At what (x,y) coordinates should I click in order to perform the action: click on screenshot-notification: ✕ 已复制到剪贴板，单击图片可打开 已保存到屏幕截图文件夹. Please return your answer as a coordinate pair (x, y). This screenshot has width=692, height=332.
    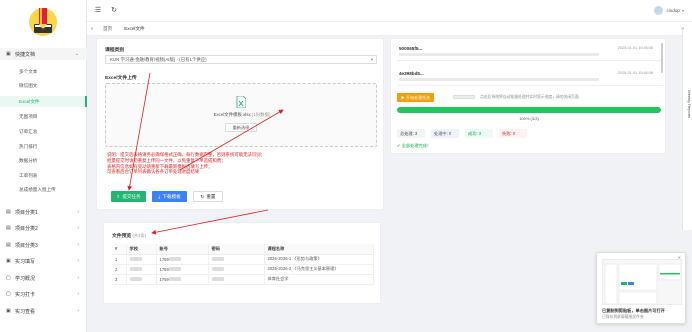
    Looking at the image, I should click on (641, 288).